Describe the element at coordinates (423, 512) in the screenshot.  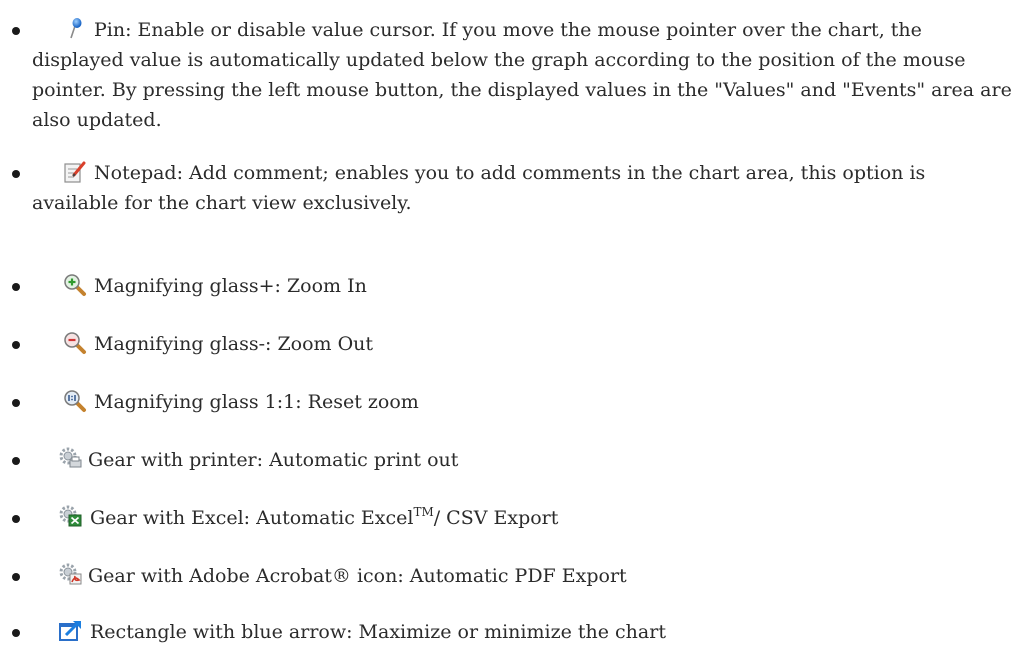
I see `trademark-superscript: TM` at that location.